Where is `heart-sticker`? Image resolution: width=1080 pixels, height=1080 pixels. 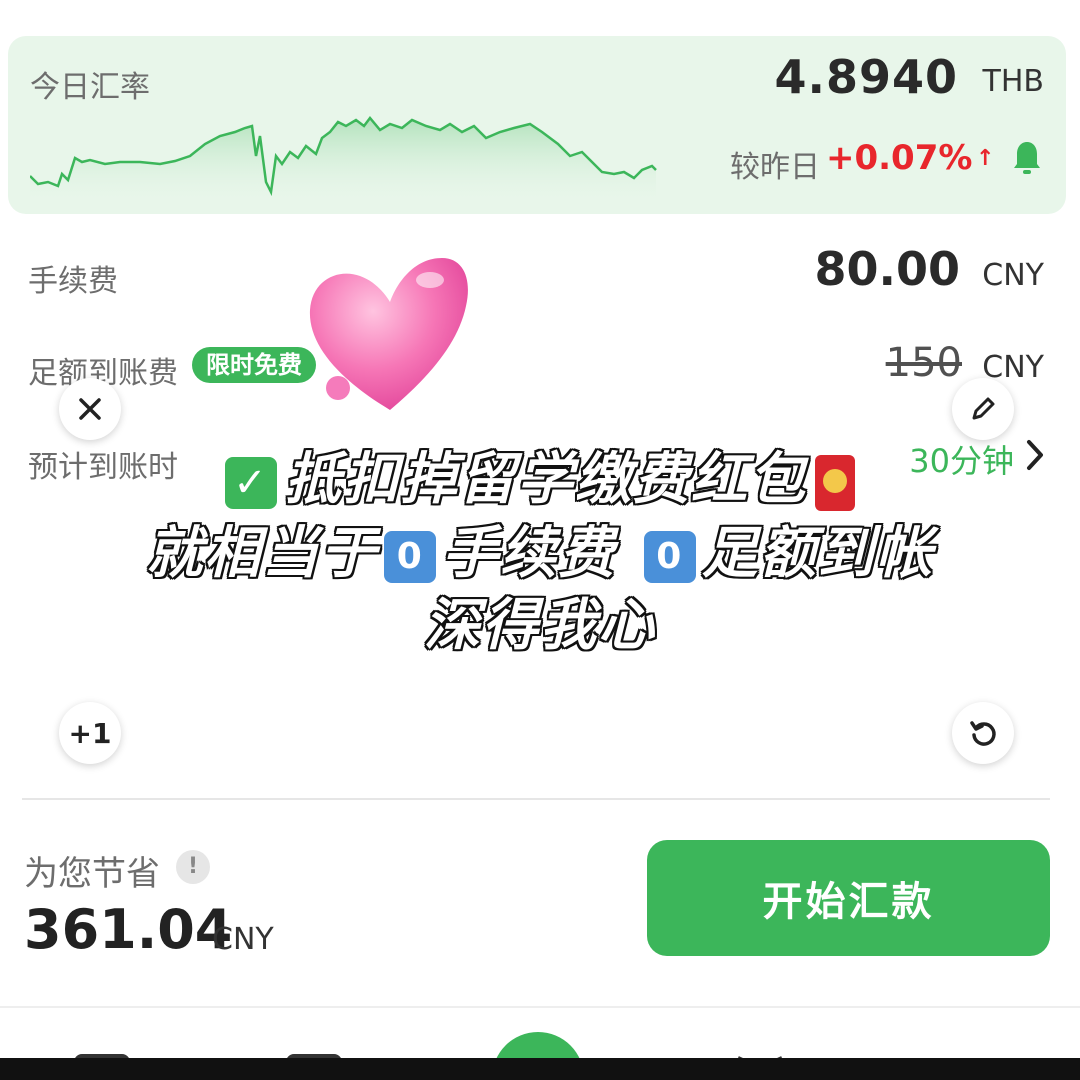 heart-sticker is located at coordinates (388, 334).